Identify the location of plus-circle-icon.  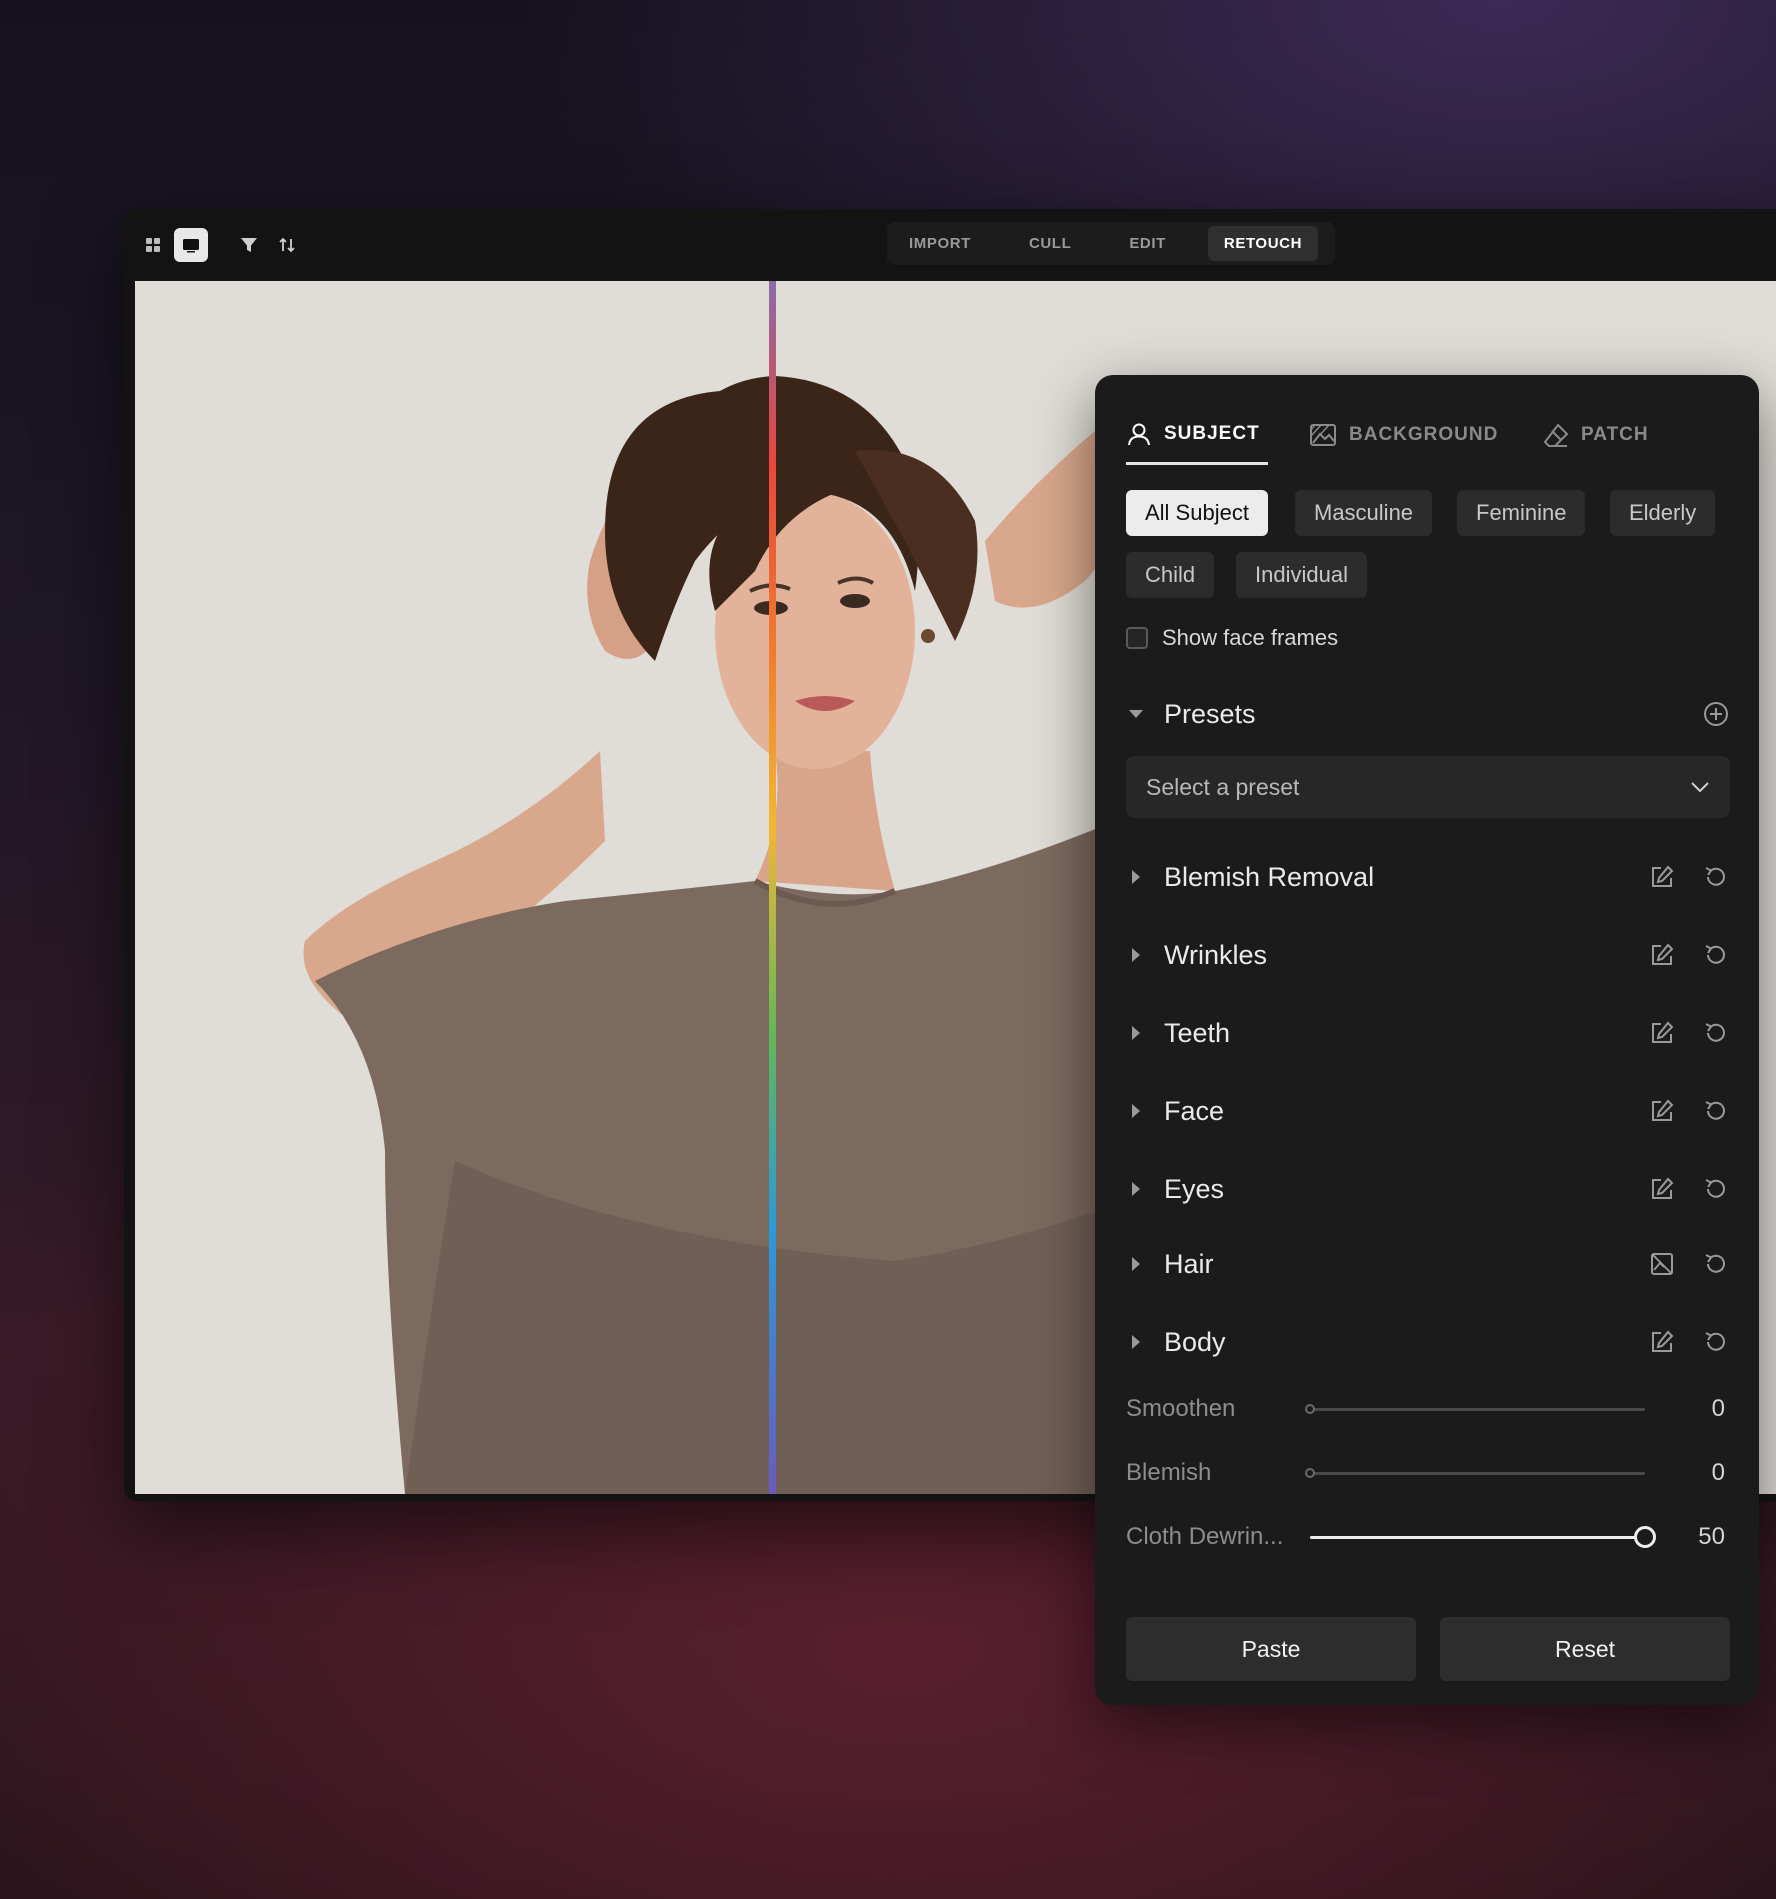
(1716, 714).